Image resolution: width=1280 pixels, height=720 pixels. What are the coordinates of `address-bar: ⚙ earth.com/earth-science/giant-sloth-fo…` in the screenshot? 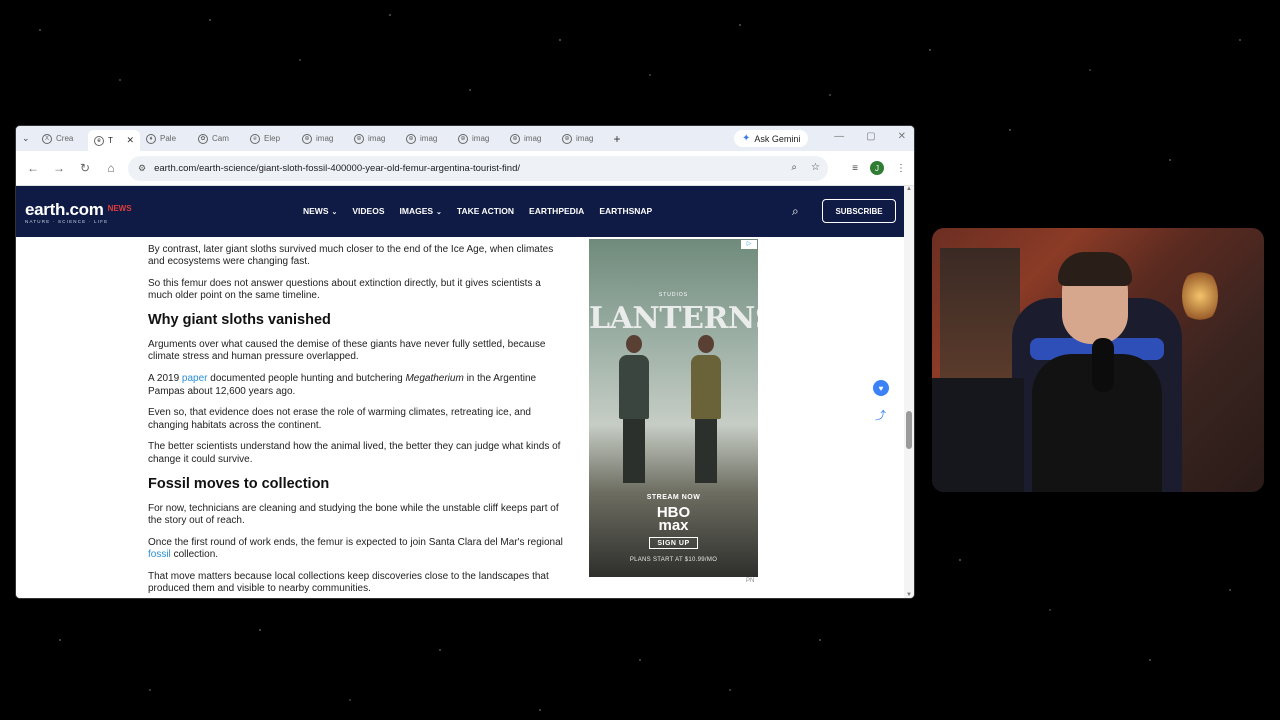 It's located at (478, 168).